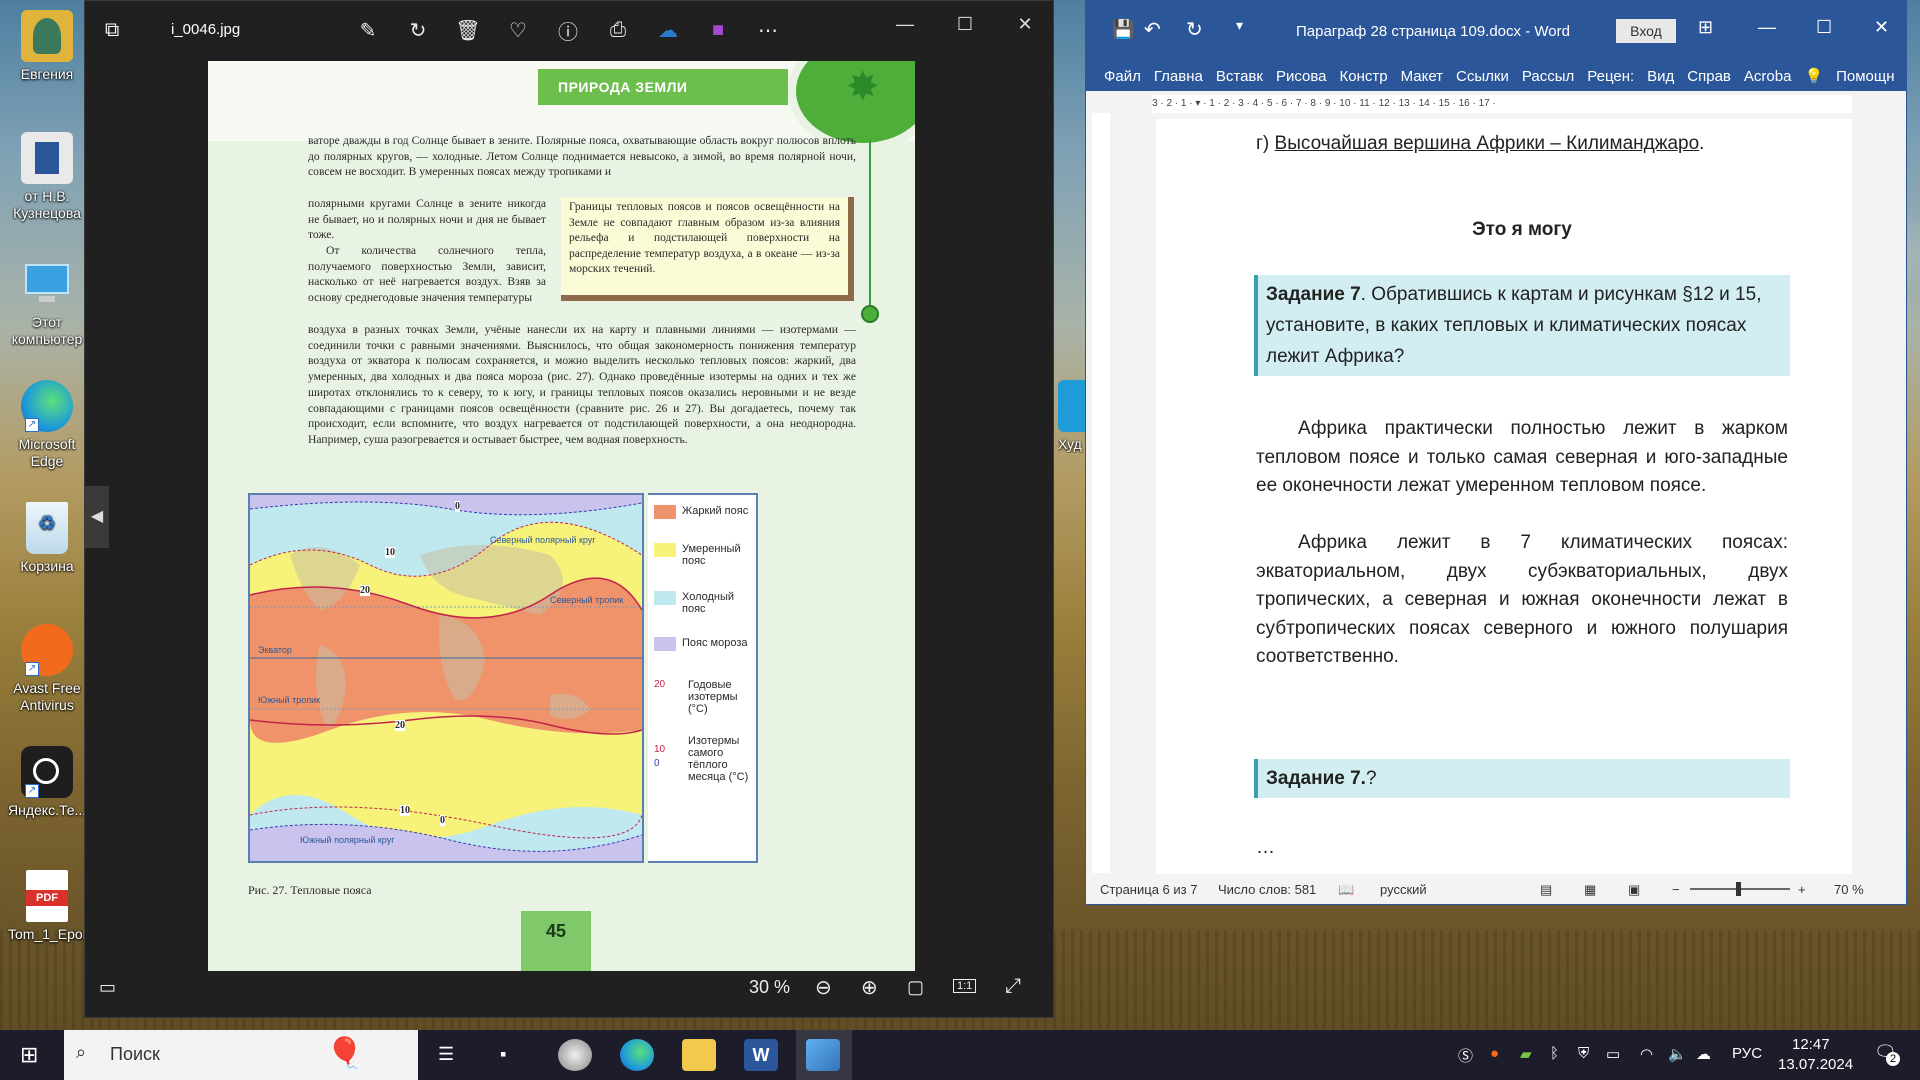 This screenshot has width=1920, height=1080. What do you see at coordinates (1660, 76) in the screenshot?
I see `tab-view: Вид` at bounding box center [1660, 76].